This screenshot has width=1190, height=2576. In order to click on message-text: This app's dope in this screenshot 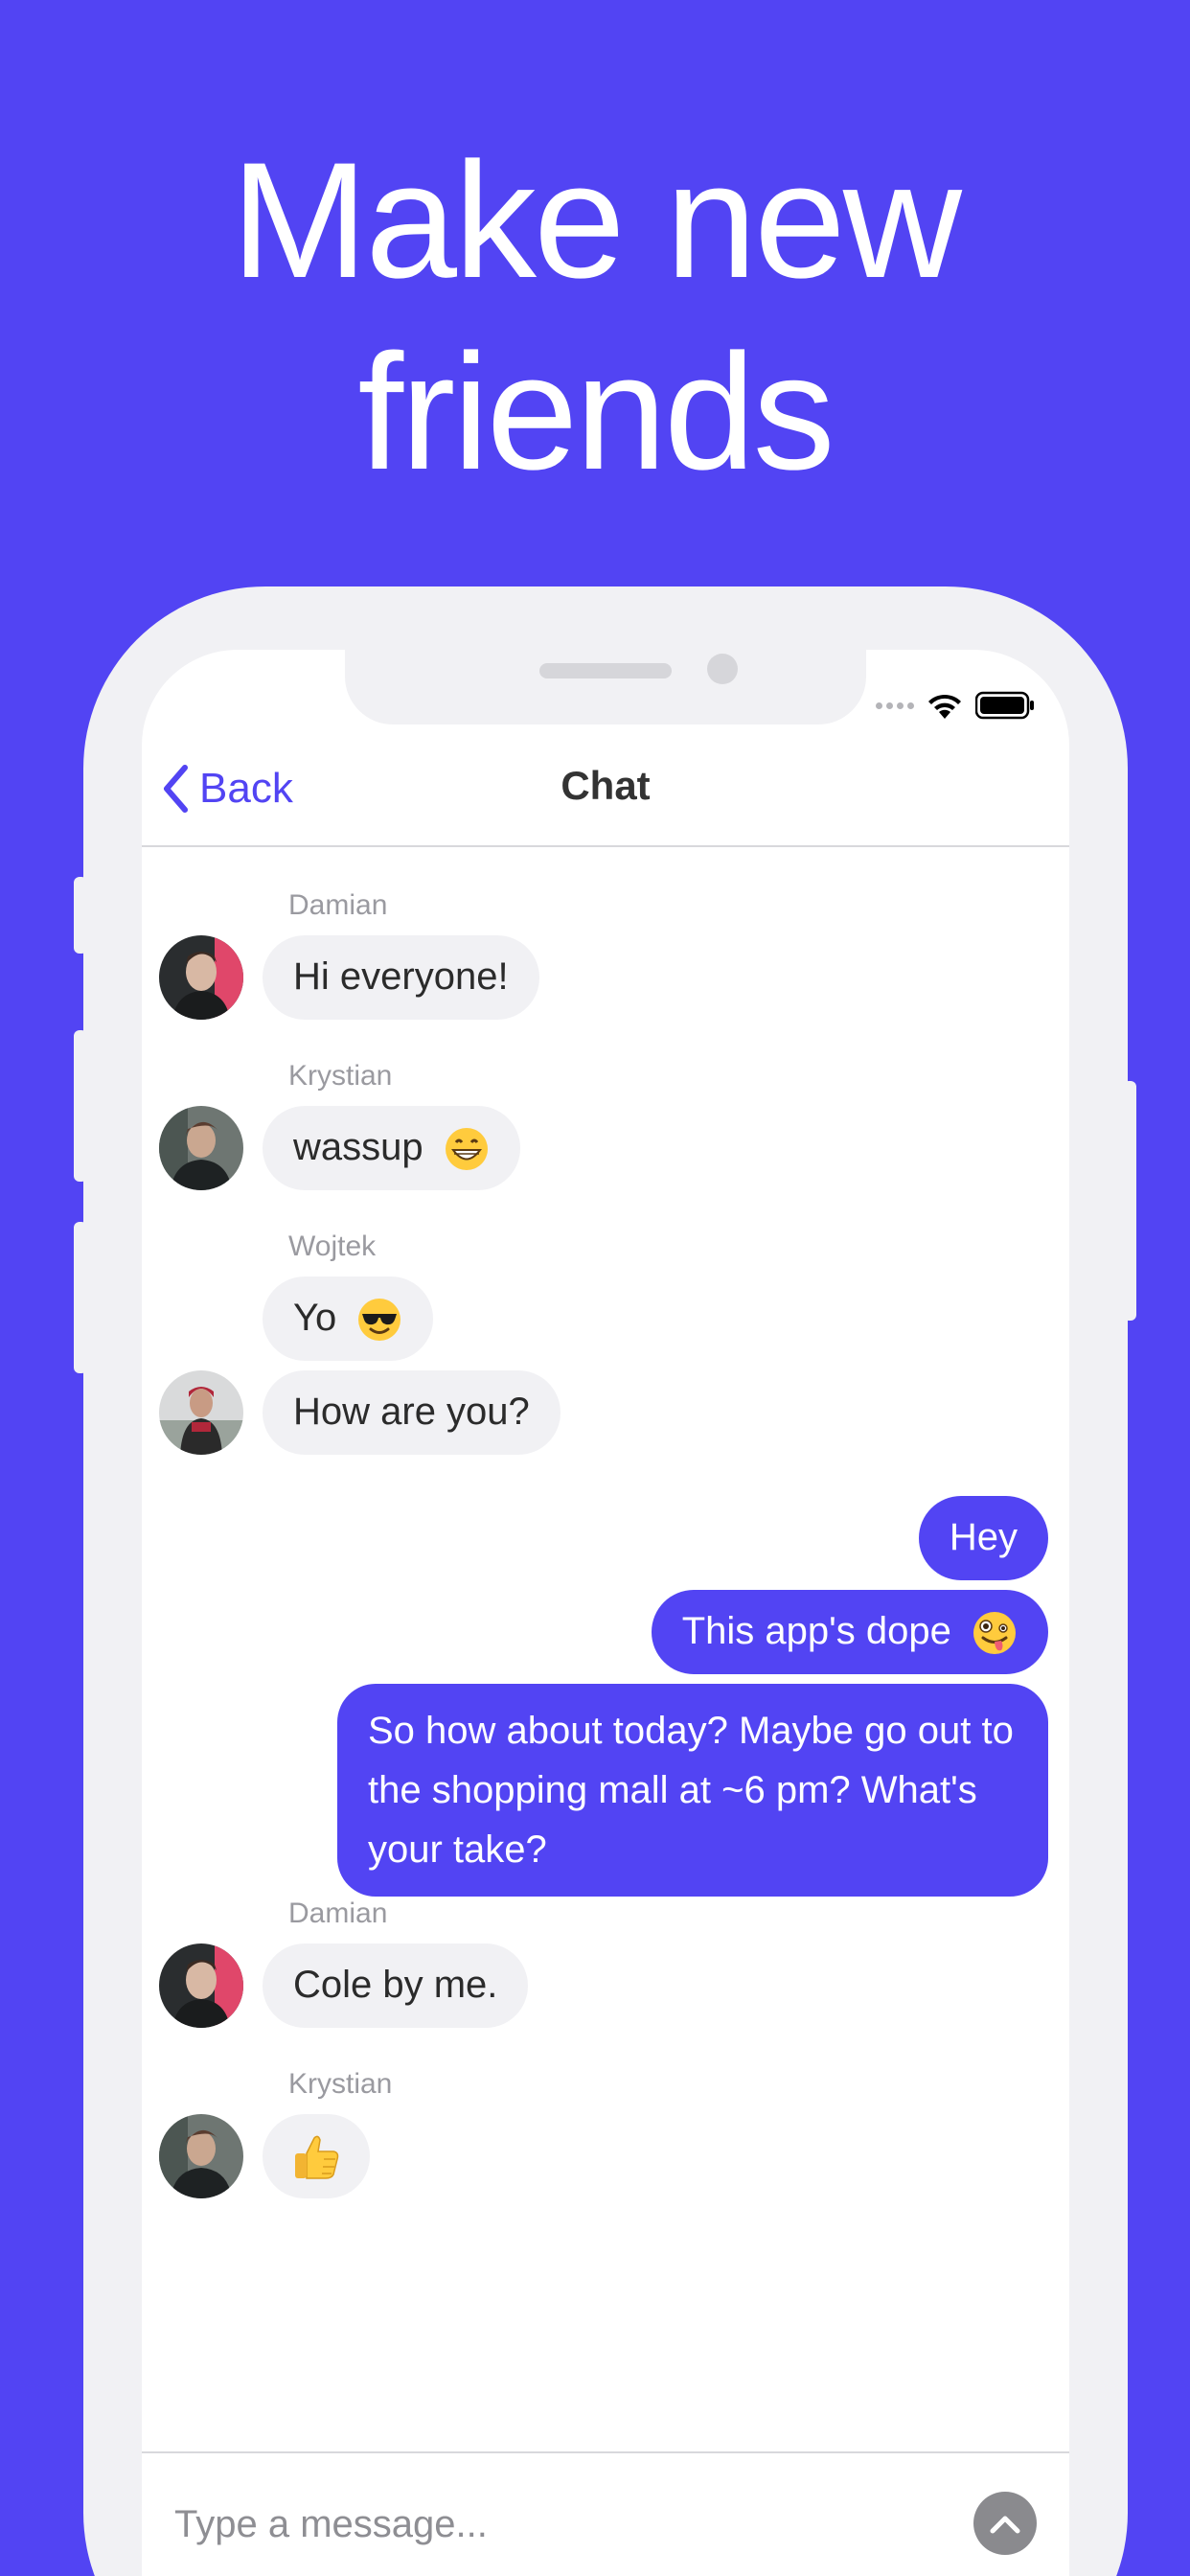, I will do `click(816, 1631)`.